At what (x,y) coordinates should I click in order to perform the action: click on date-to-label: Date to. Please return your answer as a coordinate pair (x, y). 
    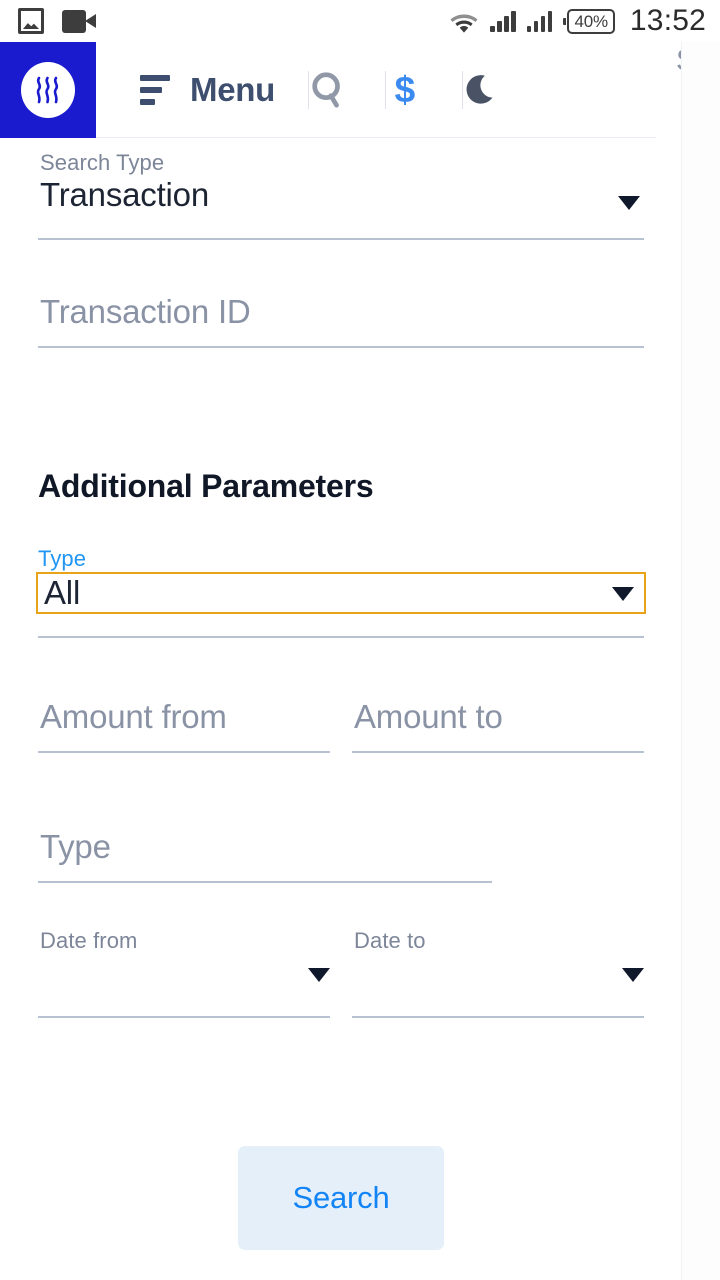
    Looking at the image, I should click on (390, 940).